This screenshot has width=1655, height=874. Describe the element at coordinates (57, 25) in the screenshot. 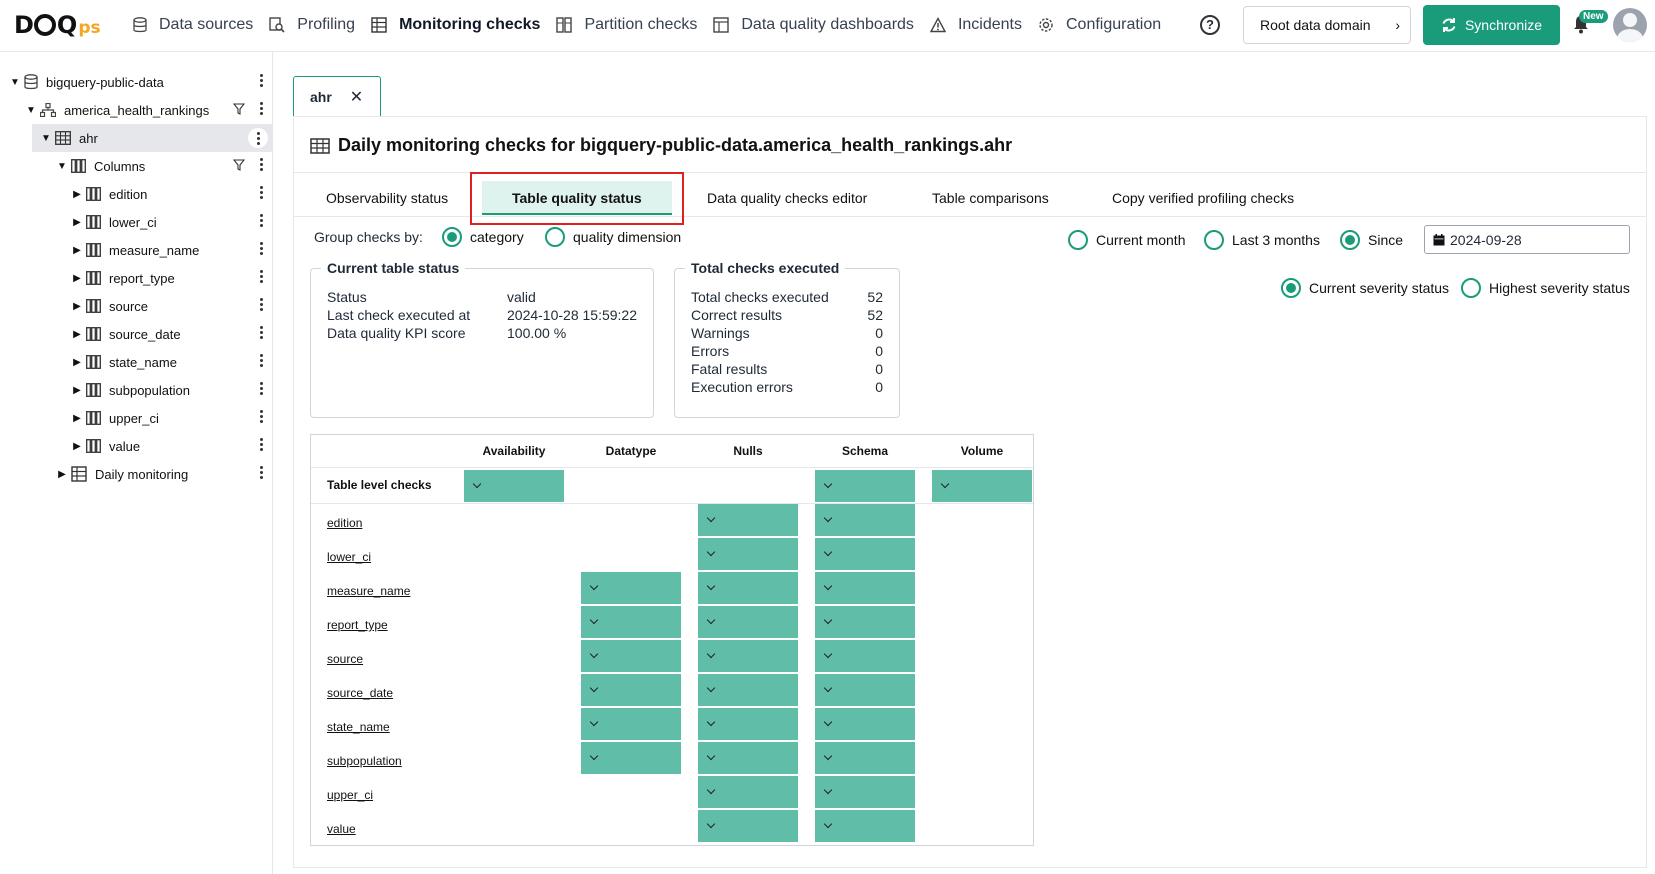

I see `dqops-logo: D Qps` at that location.